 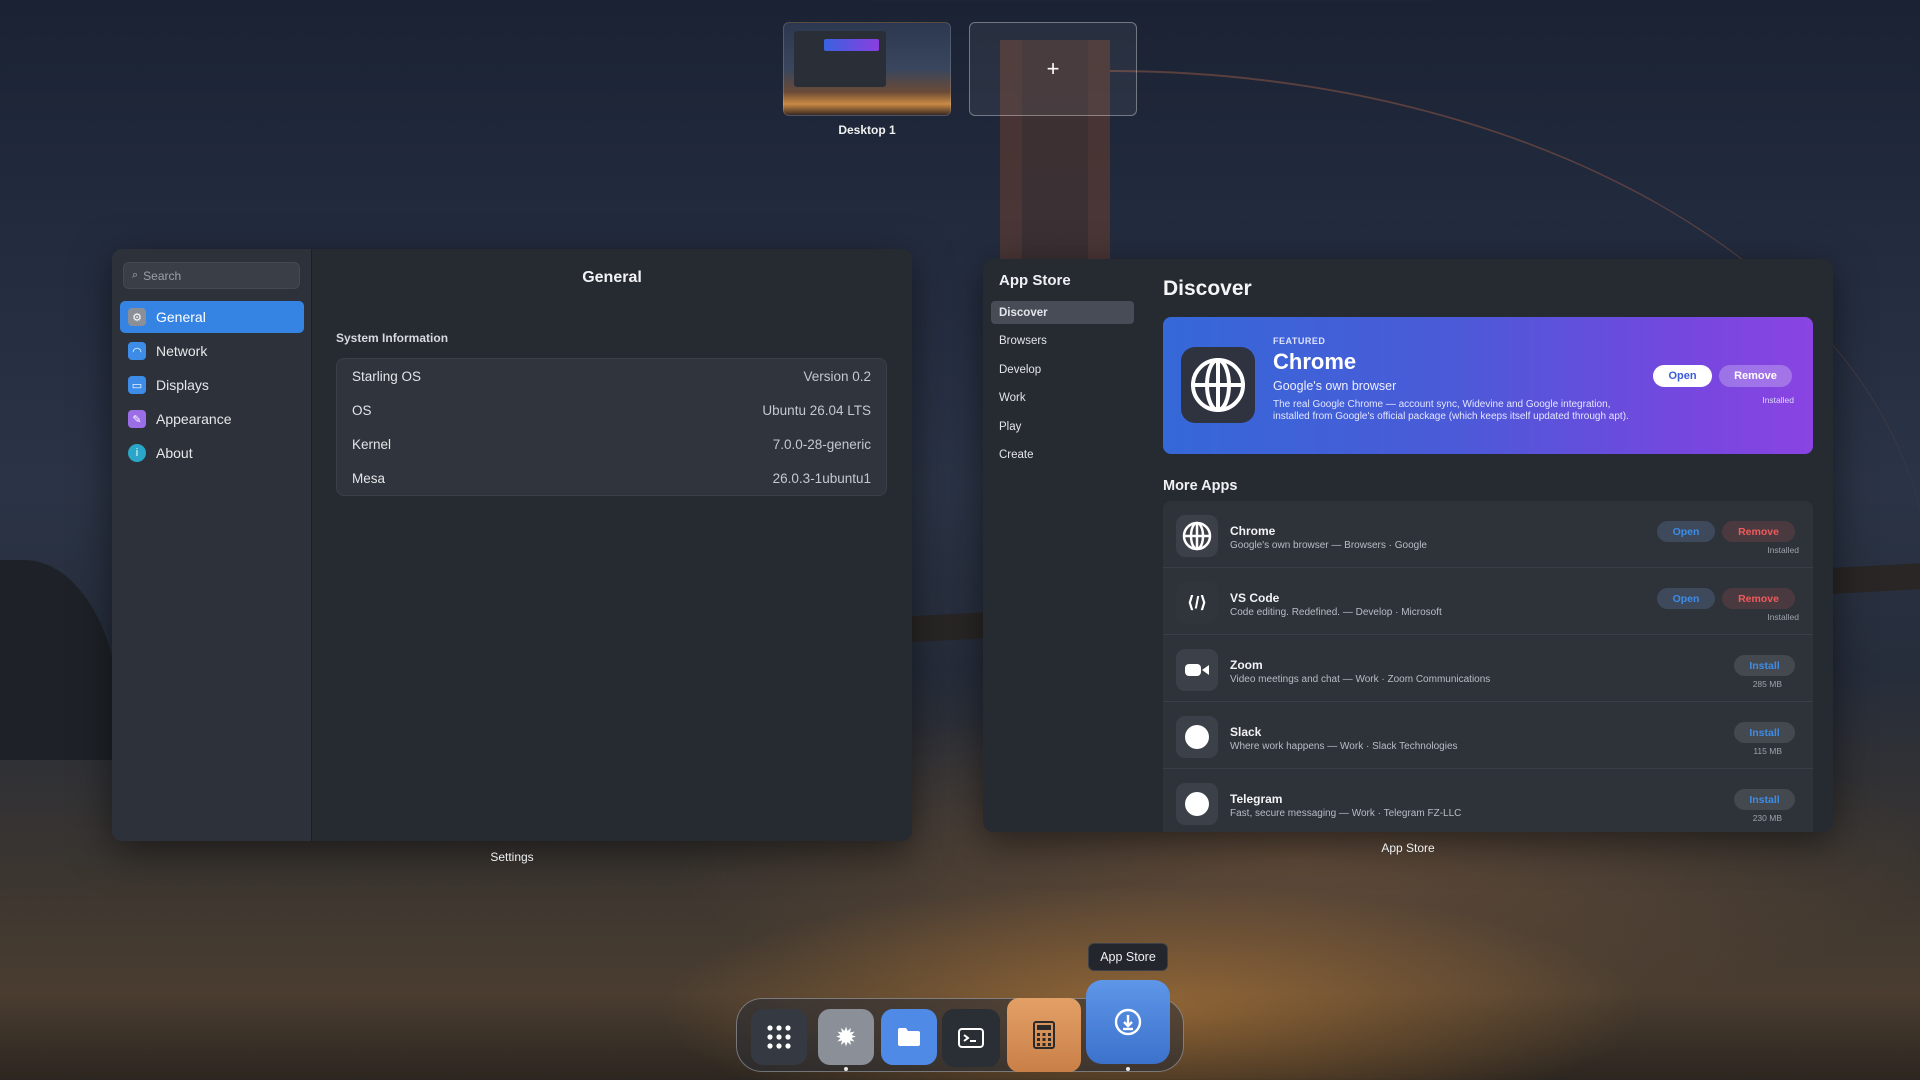 I want to click on app-store-window-caption: App Store, so click(x=1408, y=848).